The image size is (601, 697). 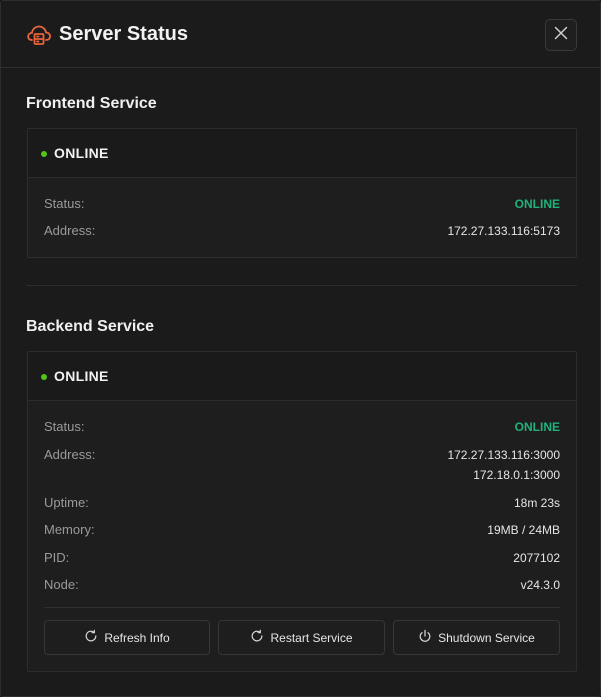 What do you see at coordinates (81, 376) in the screenshot?
I see `backend-state-label: ONLINE` at bounding box center [81, 376].